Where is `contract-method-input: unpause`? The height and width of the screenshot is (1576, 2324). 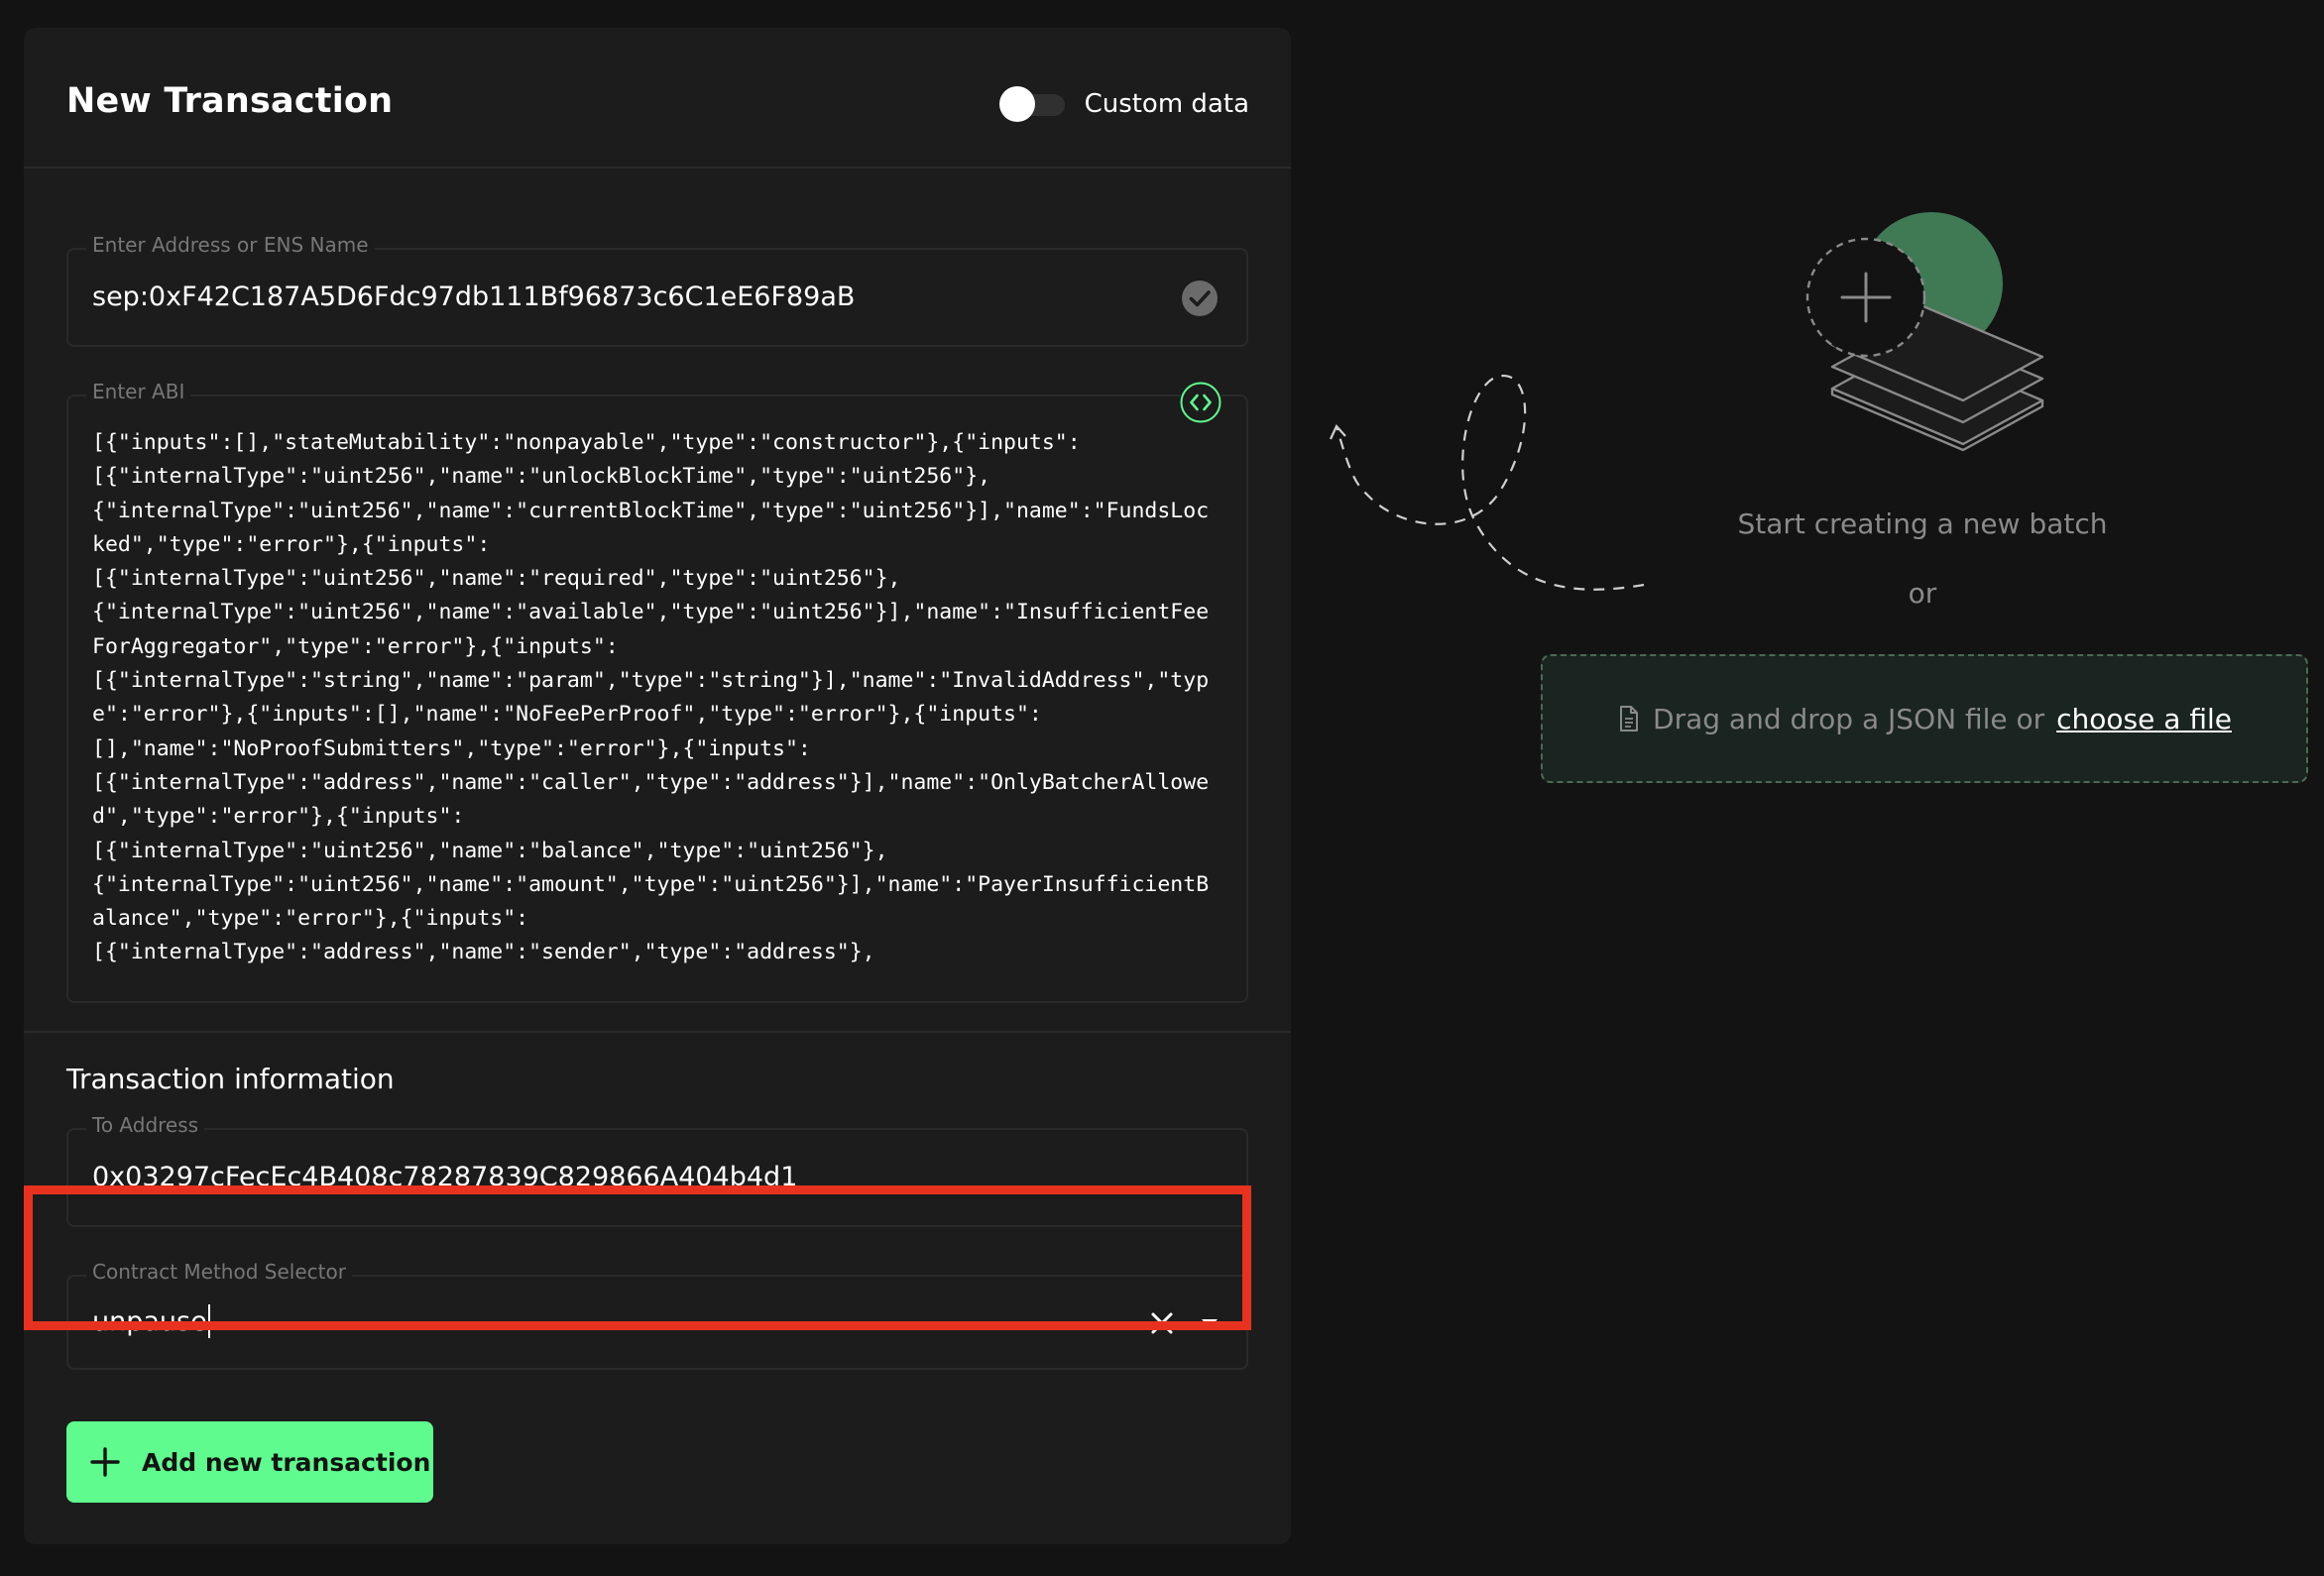 contract-method-input: unpause is located at coordinates (151, 1320).